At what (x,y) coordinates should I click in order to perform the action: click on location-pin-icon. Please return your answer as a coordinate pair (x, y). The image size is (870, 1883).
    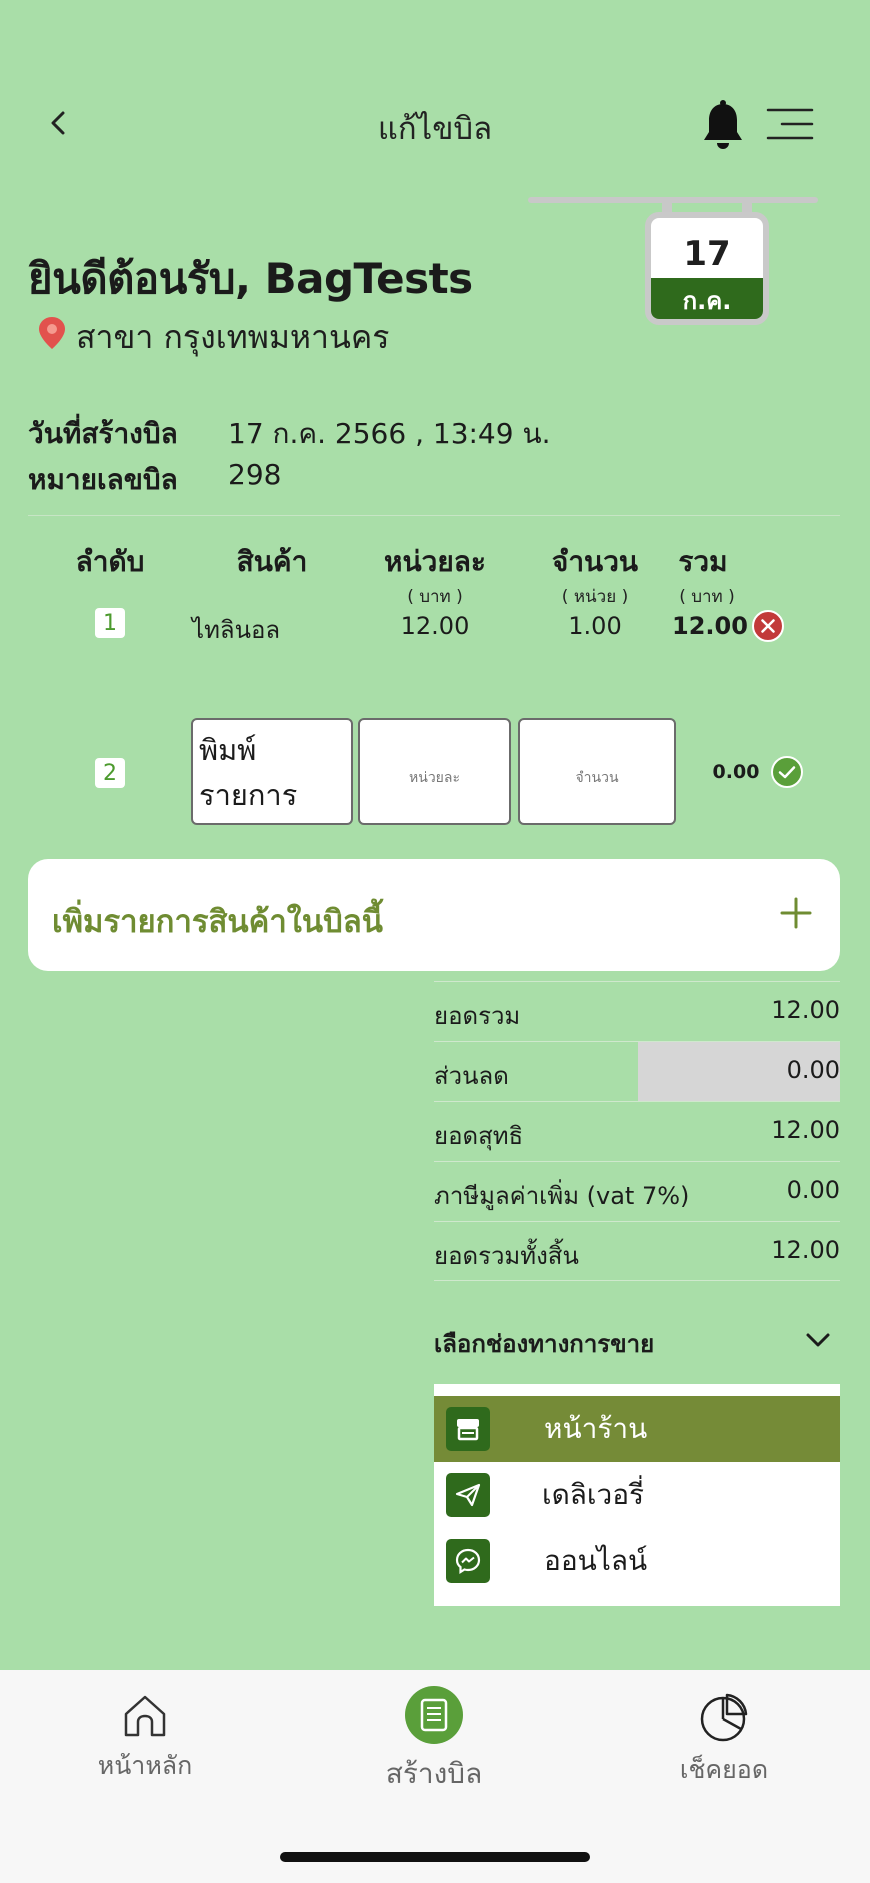
    Looking at the image, I should click on (52, 333).